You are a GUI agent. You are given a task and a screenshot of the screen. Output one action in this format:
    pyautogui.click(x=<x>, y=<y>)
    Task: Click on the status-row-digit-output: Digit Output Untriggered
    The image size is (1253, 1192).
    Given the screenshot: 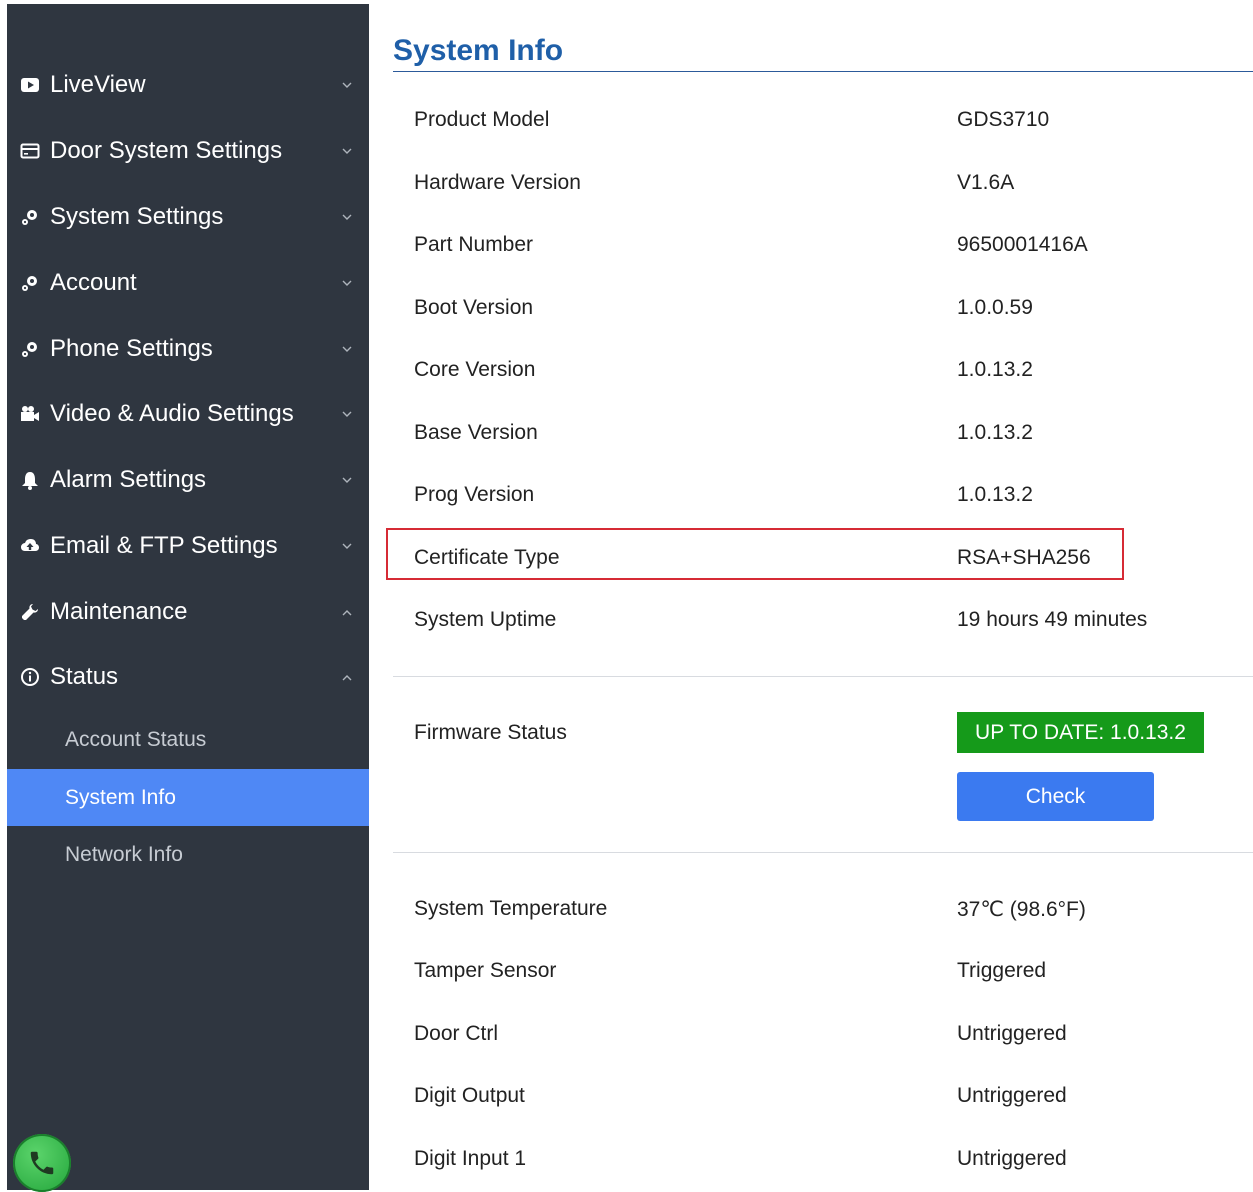 What is the action you would take?
    pyautogui.click(x=823, y=1096)
    